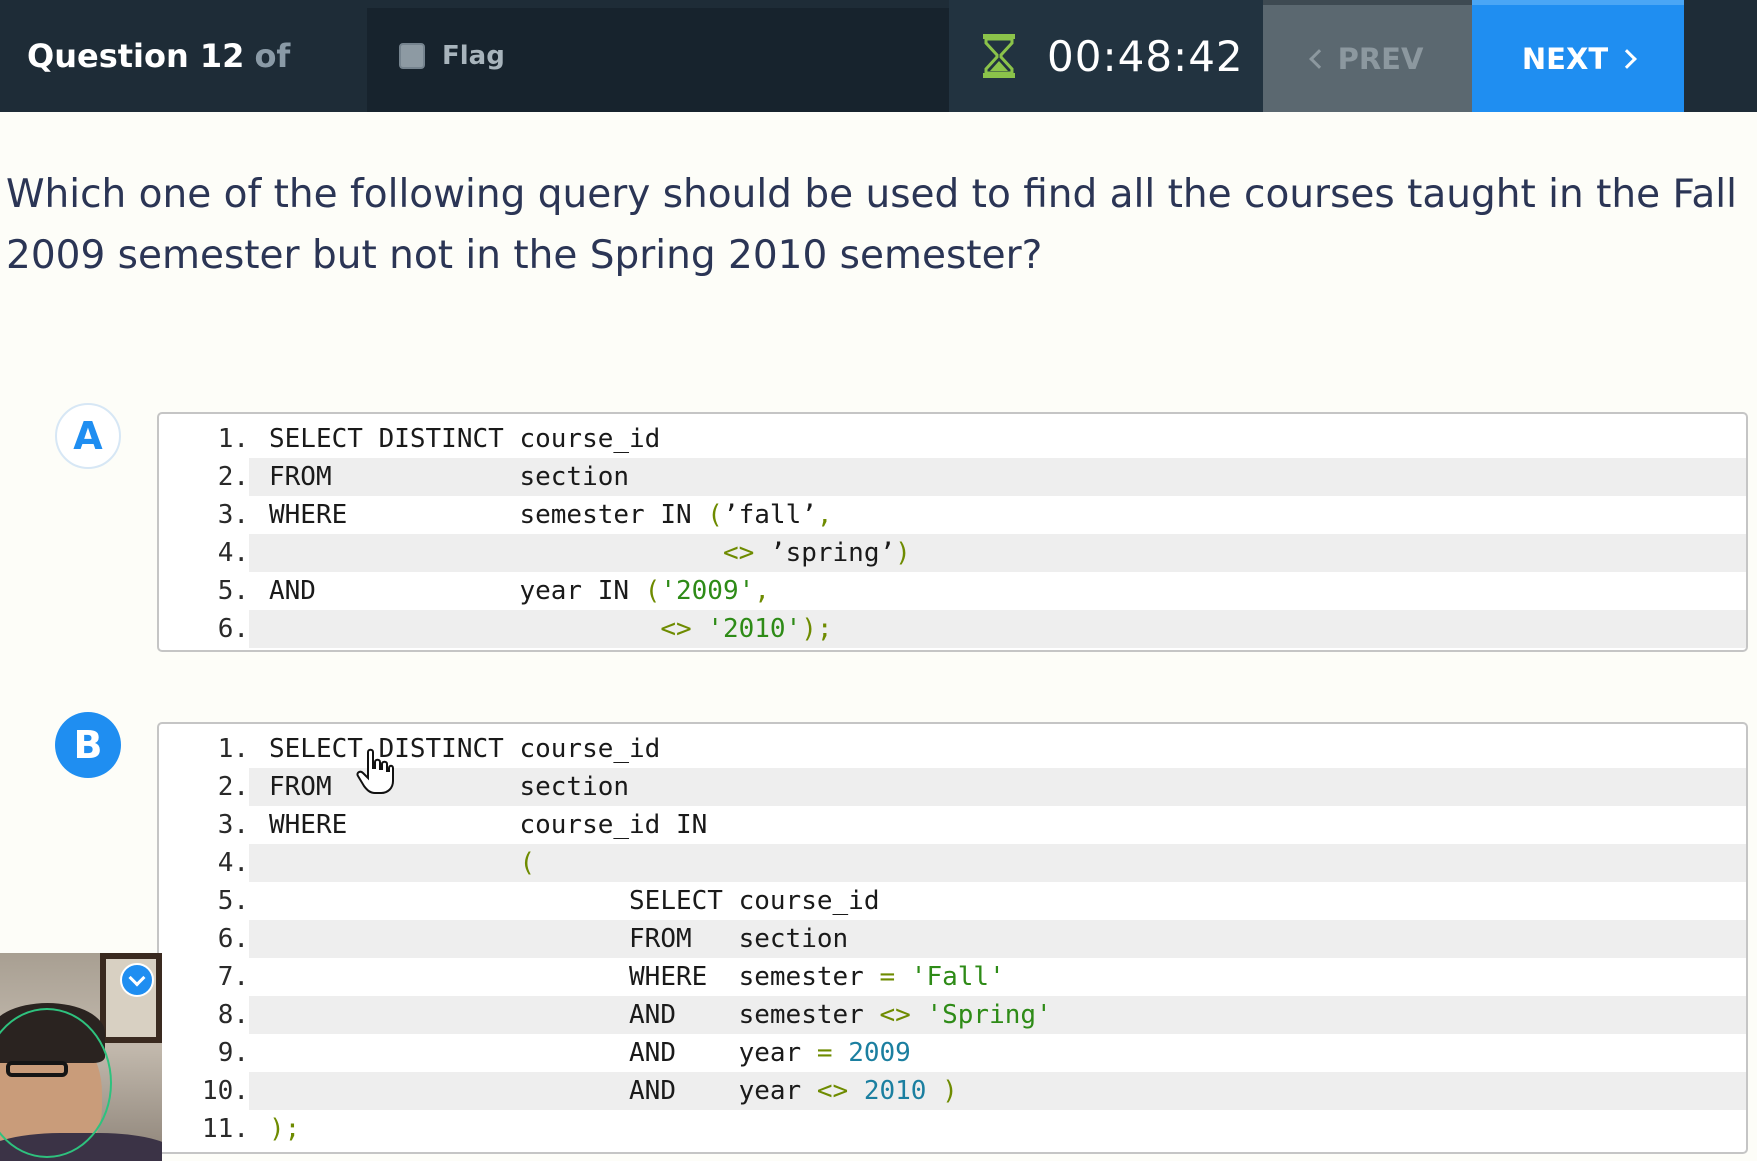 This screenshot has height=1161, width=1757. What do you see at coordinates (999, 56) in the screenshot?
I see `hourglass-icon` at bounding box center [999, 56].